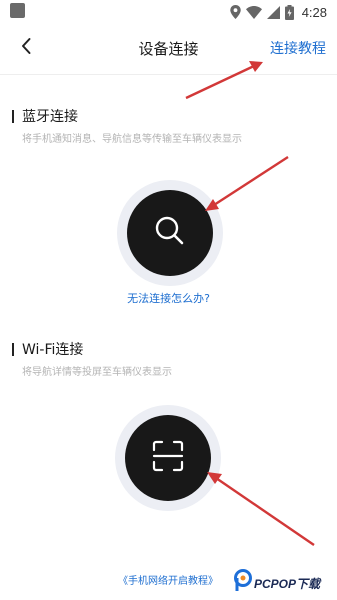 The image size is (337, 600). Describe the element at coordinates (50, 117) in the screenshot. I see `bluetooth-section-title: 蓝牙连接` at that location.